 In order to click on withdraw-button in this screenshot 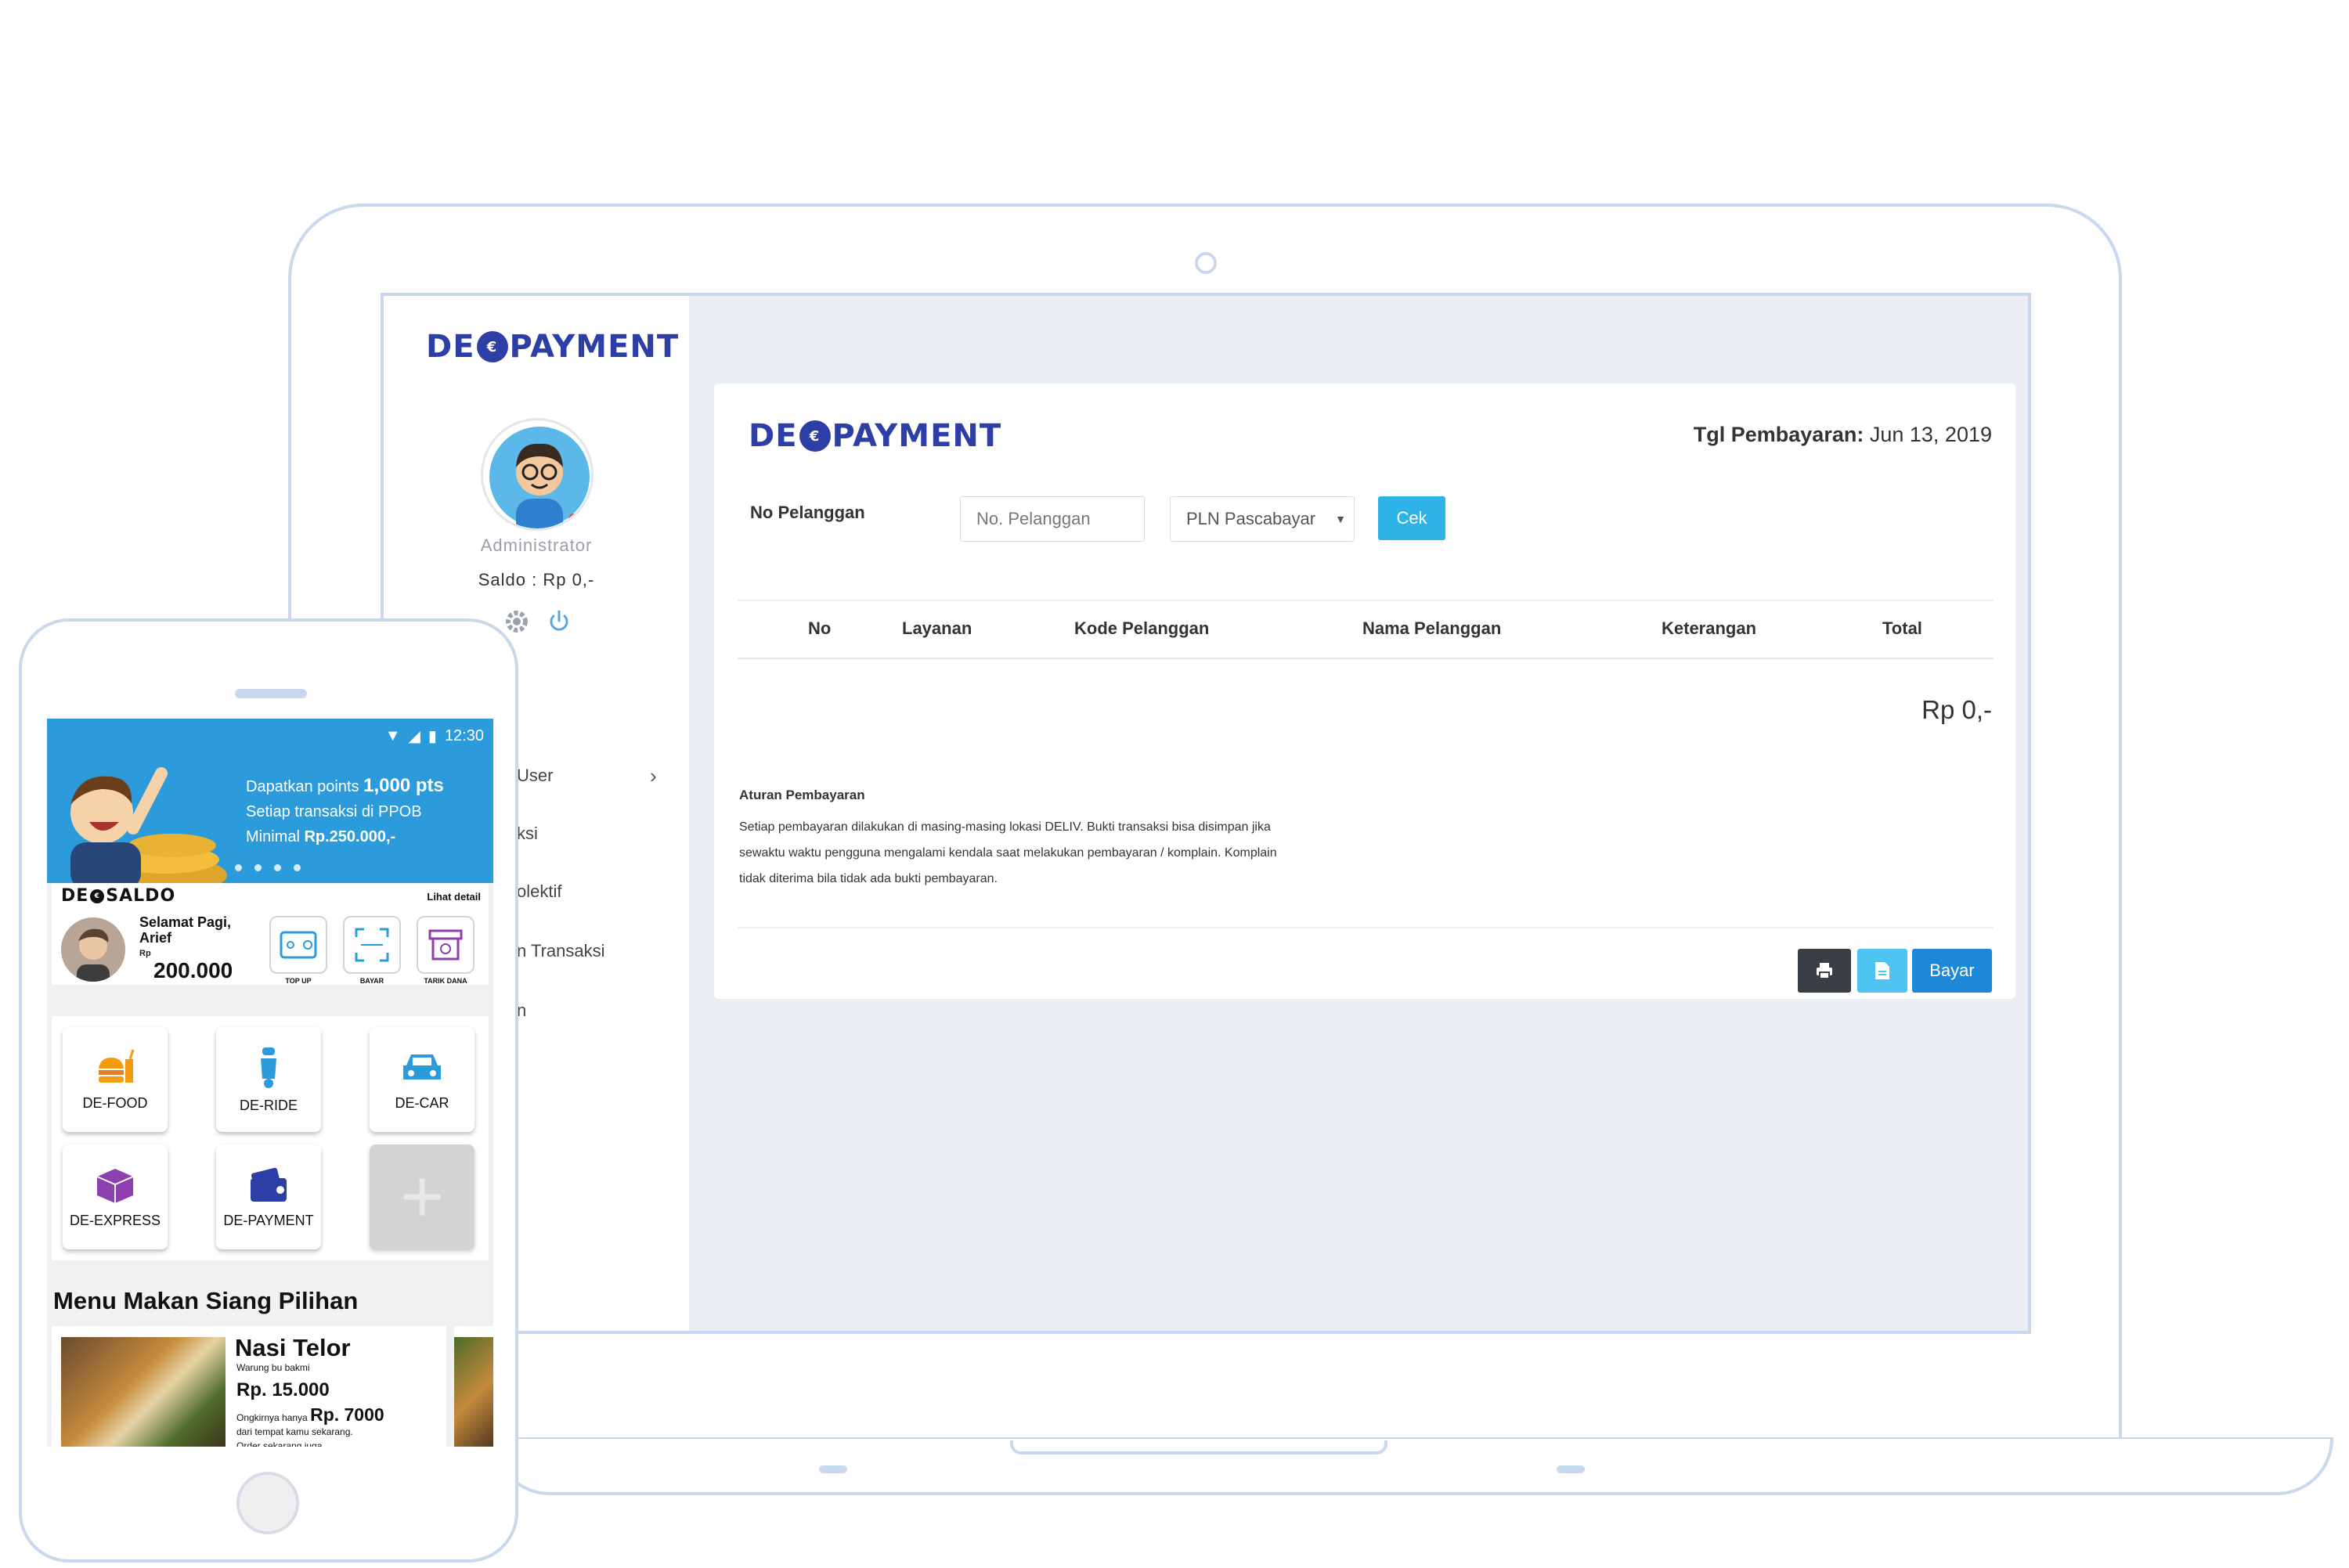, I will do `click(445, 945)`.